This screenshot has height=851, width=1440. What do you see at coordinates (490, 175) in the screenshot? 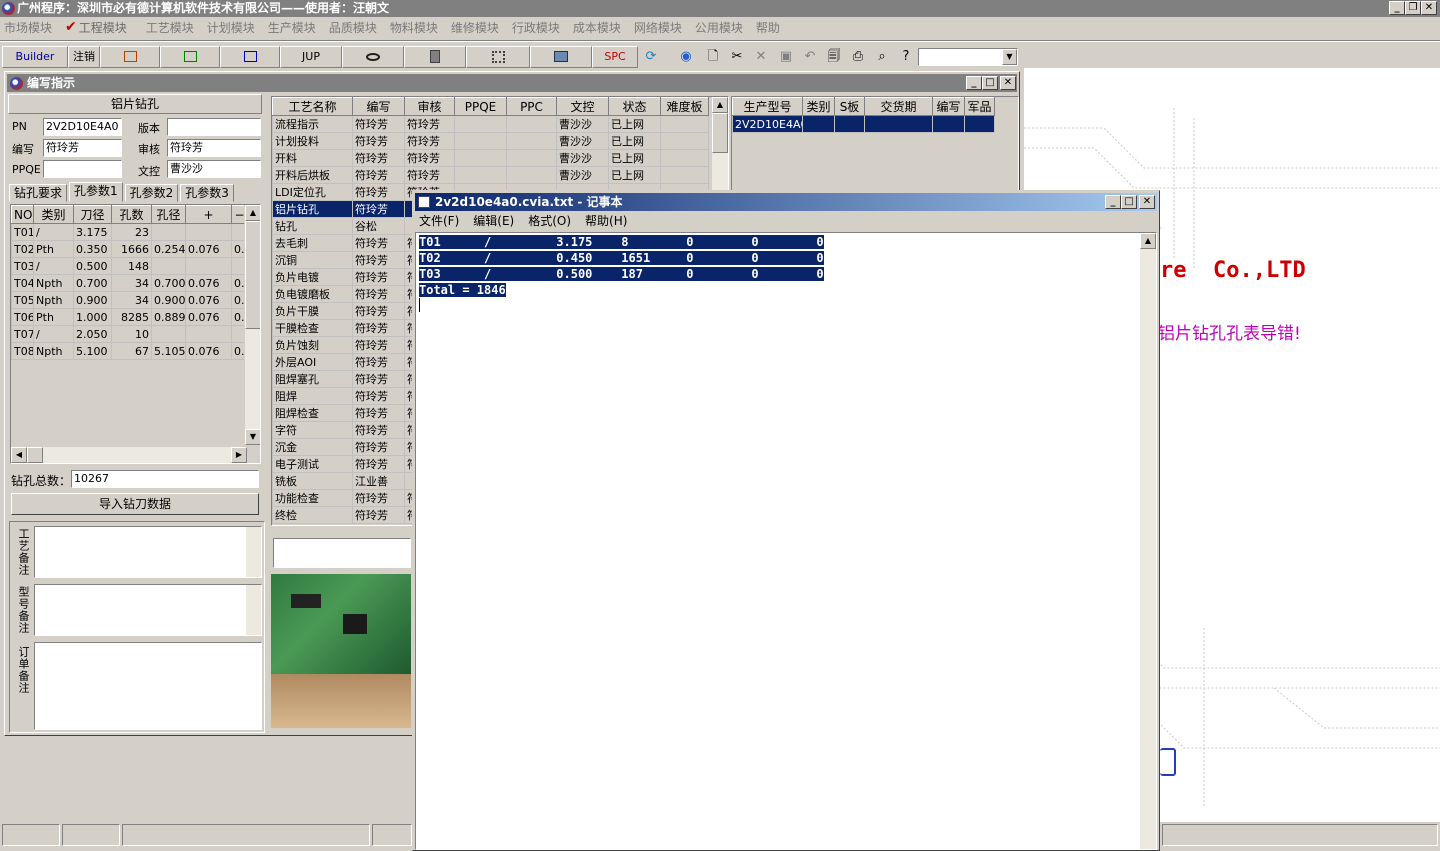
I see `table-row: 开料后烘板 符玲芳 符玲芳 曹沙沙 已上网` at bounding box center [490, 175].